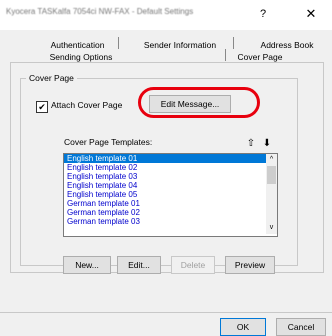 The height and width of the screenshot is (336, 332). Describe the element at coordinates (251, 144) in the screenshot. I see `move-up-icon: ⇧` at that location.